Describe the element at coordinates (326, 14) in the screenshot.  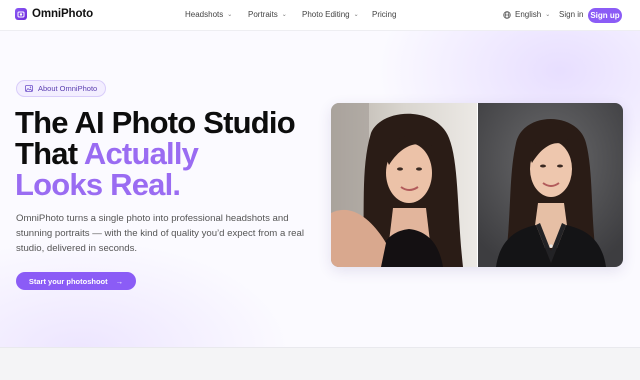
I see `nav-photo-editing-label: Photo Editing` at that location.